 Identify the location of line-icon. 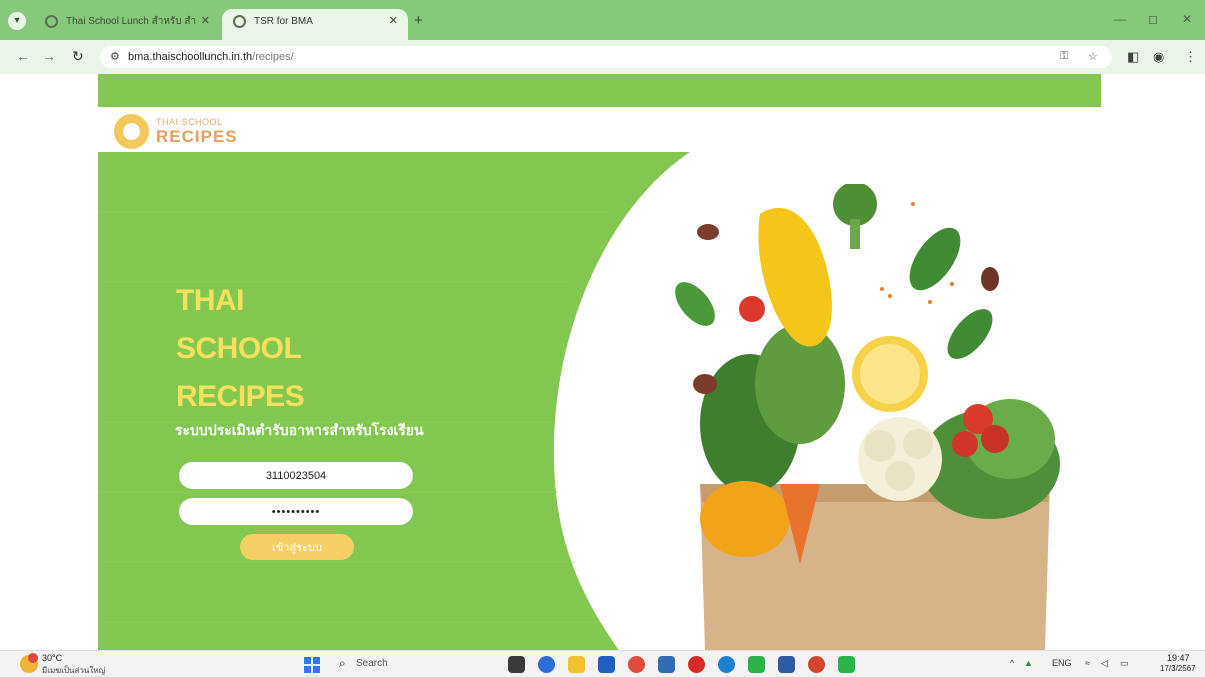
(756, 664).